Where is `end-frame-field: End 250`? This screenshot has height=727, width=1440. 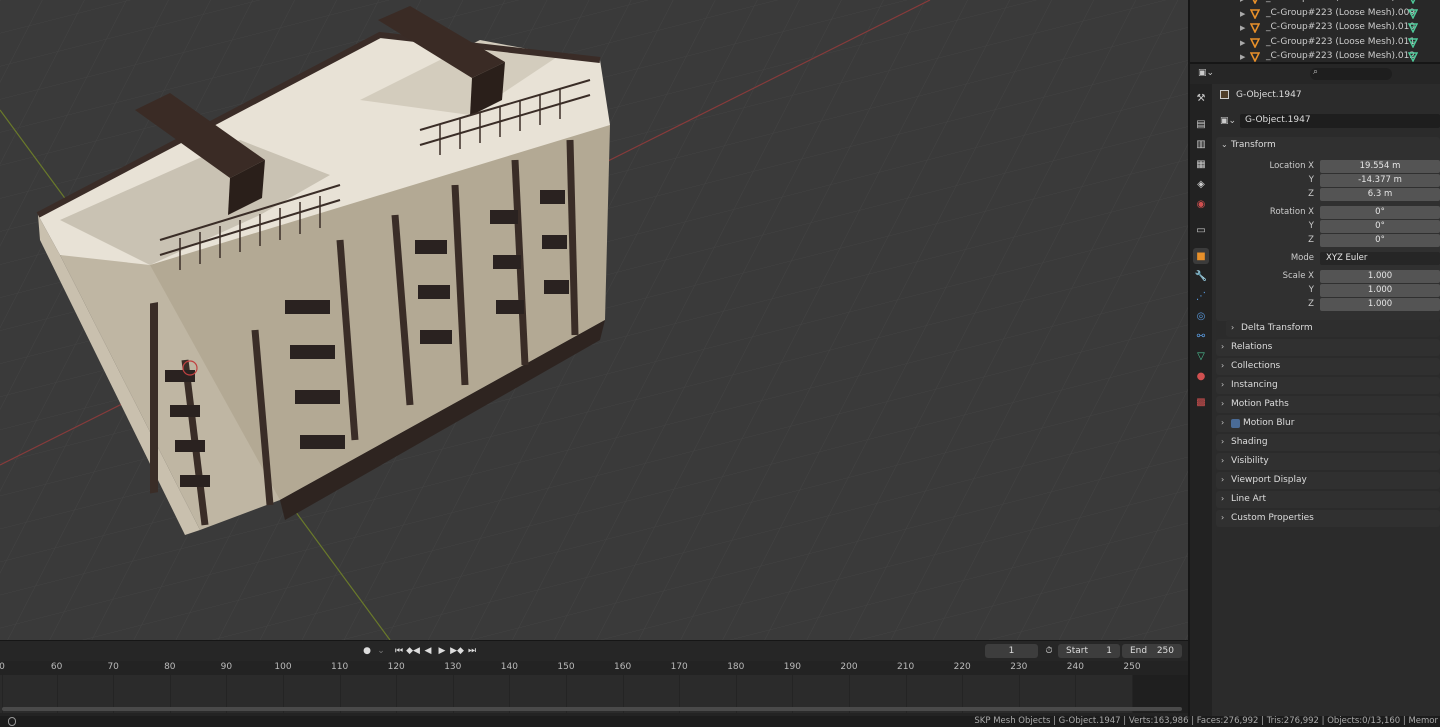
end-frame-field: End 250 is located at coordinates (1152, 651).